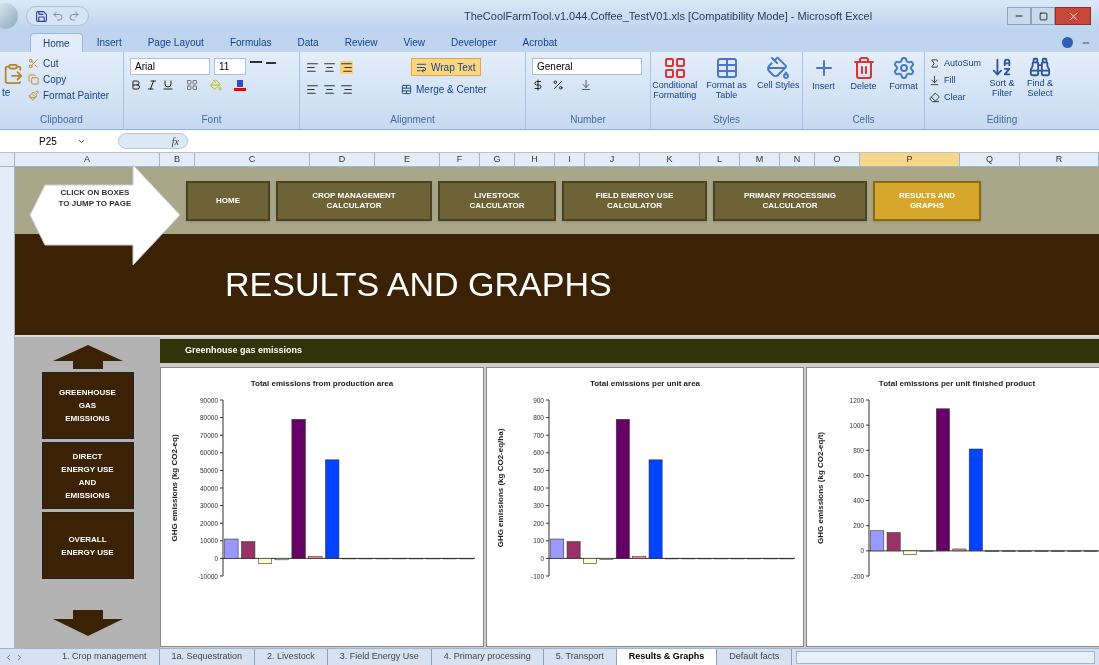 Image resolution: width=1099 pixels, height=665 pixels. What do you see at coordinates (667, 657) in the screenshot?
I see `sheet-tab: Results & Graphs` at bounding box center [667, 657].